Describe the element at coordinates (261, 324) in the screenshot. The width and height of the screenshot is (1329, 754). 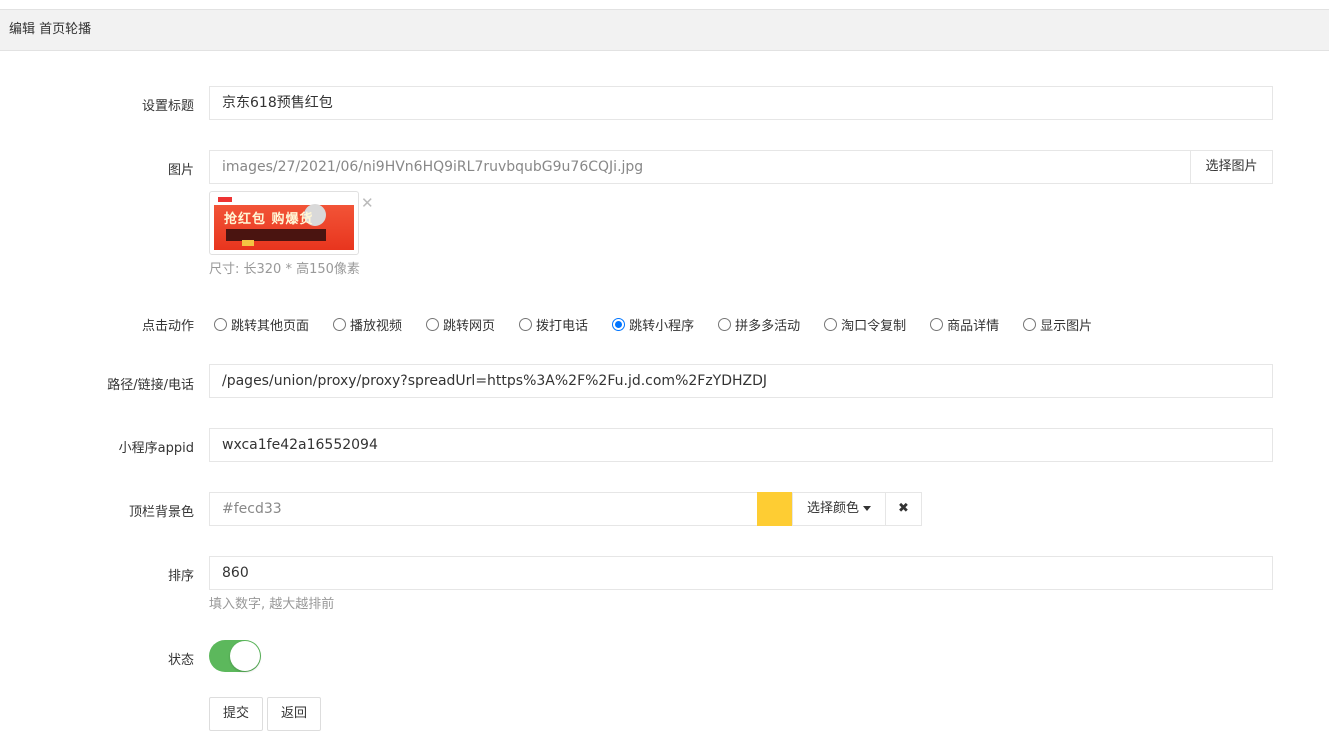
I see `radio-other-page: 跳转其他页面` at that location.